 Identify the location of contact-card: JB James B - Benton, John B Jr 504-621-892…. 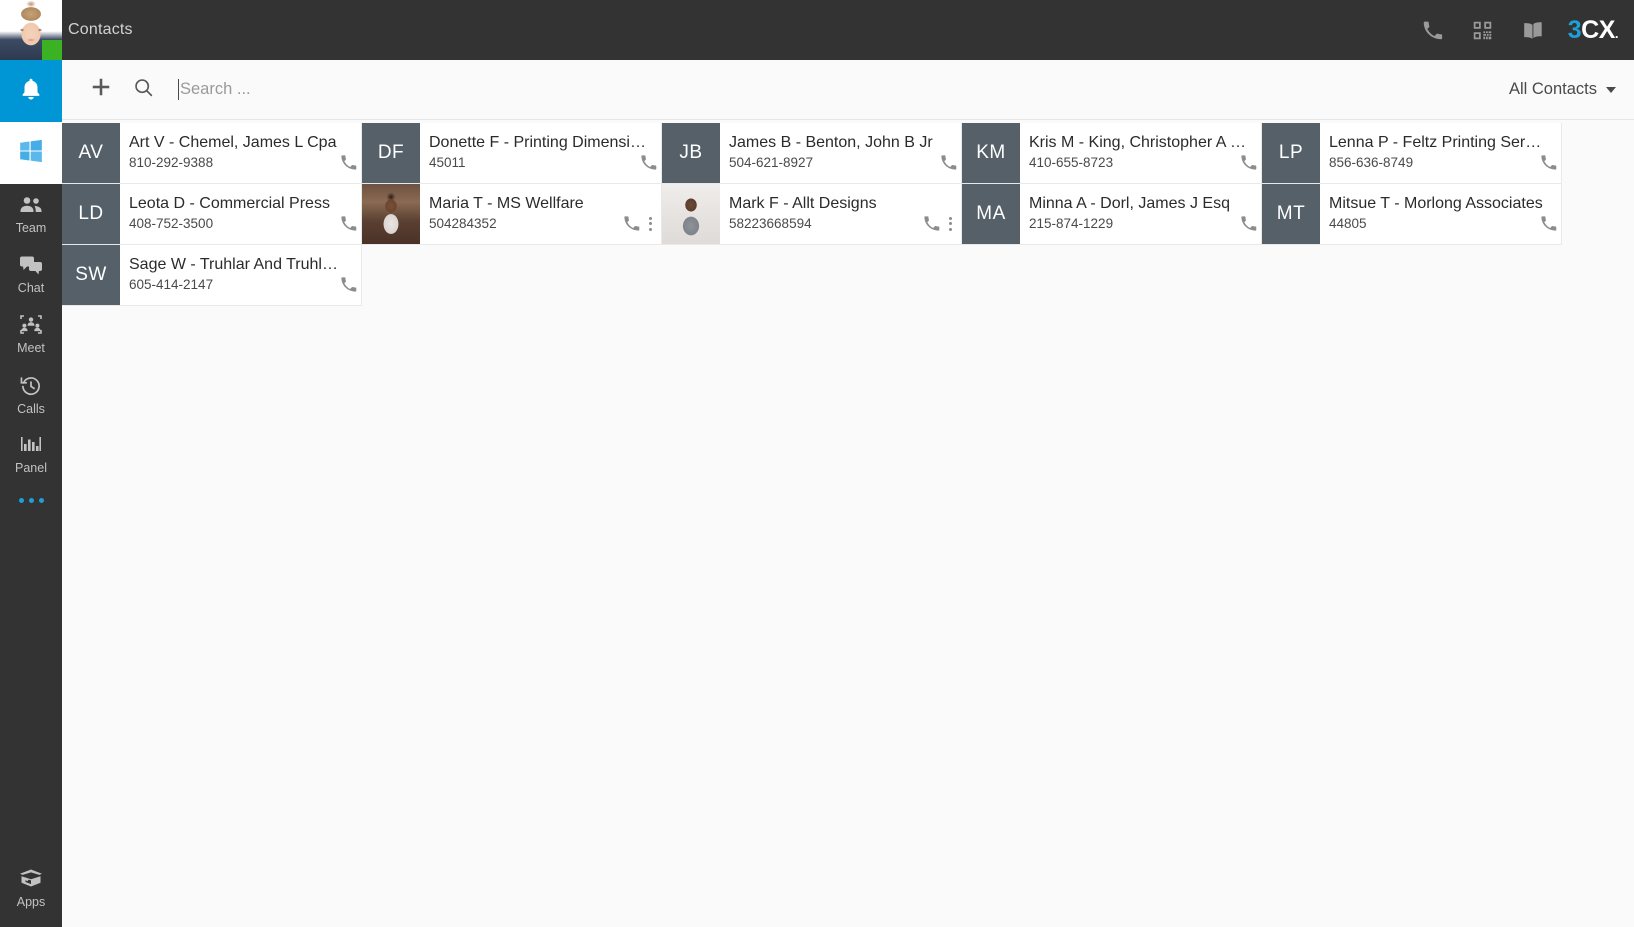
(812, 153).